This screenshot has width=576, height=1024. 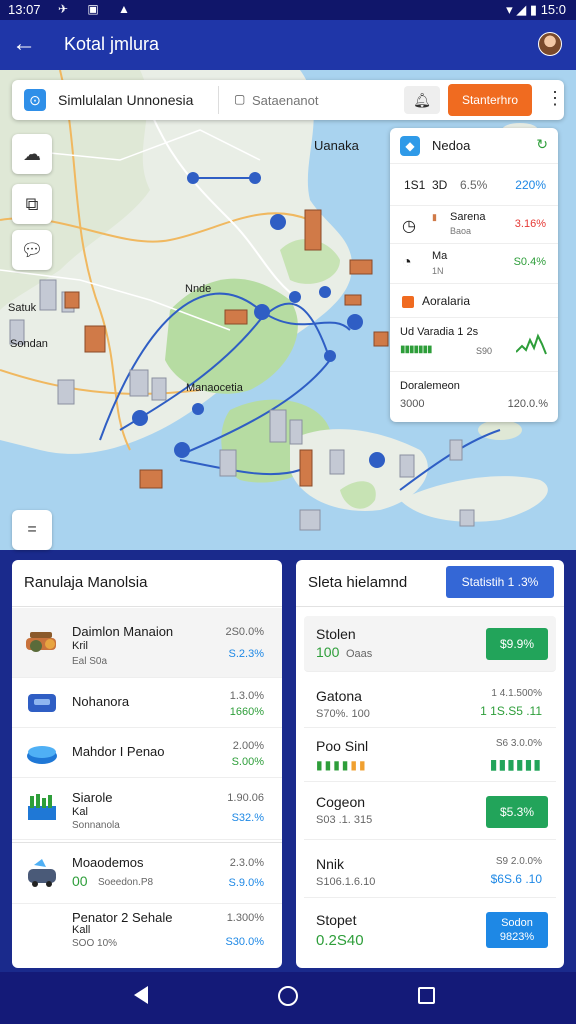 What do you see at coordinates (29, 344) in the screenshot?
I see `map-label-left-bottom: Sondan` at bounding box center [29, 344].